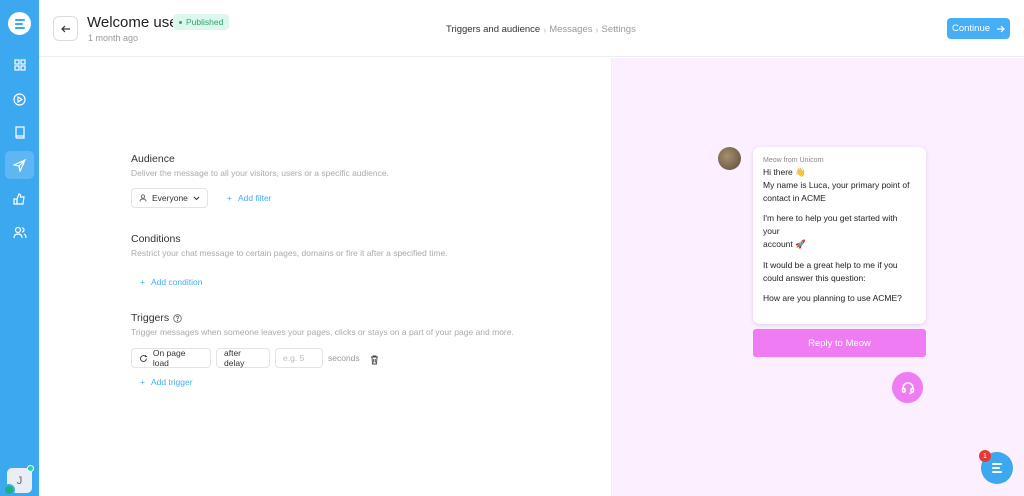  Describe the element at coordinates (985, 456) in the screenshot. I see `notification-badge: 1` at that location.